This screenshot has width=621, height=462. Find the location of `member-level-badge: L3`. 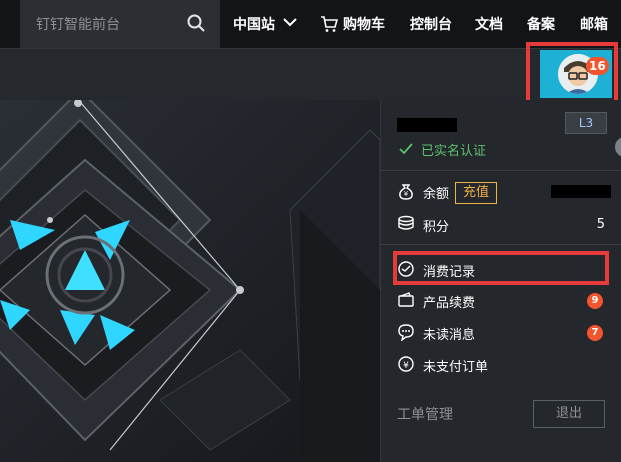

member-level-badge: L3 is located at coordinates (586, 123).